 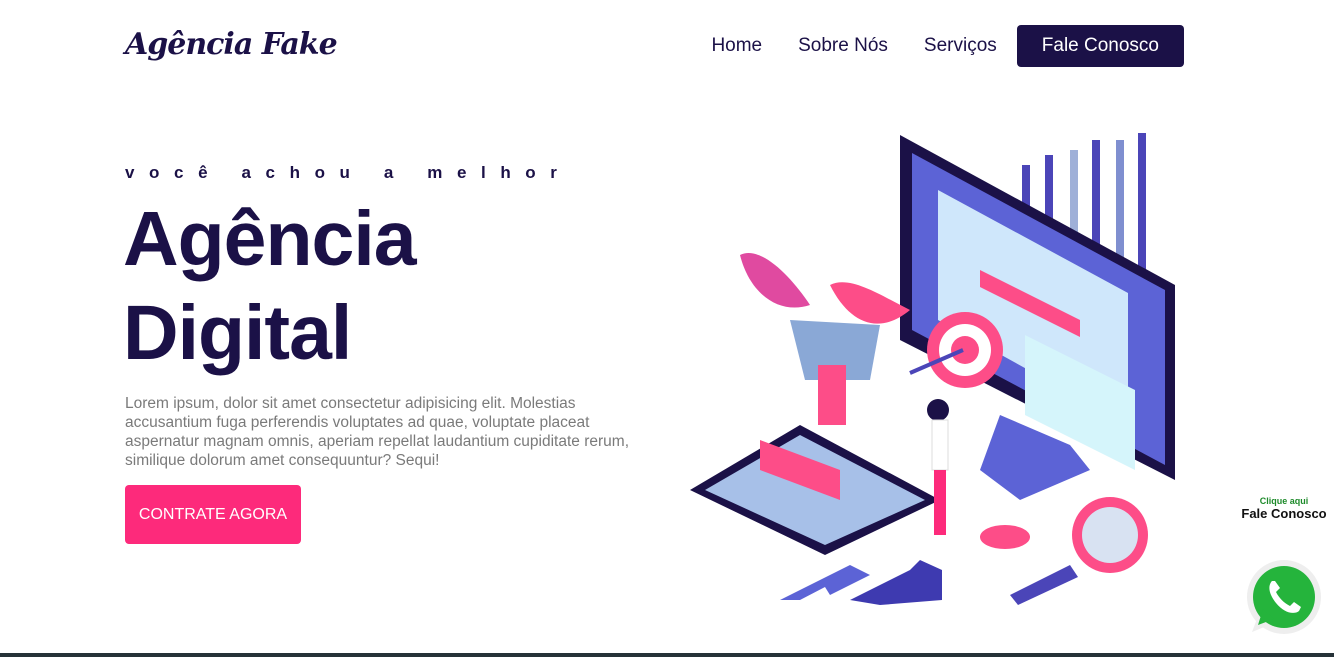 What do you see at coordinates (1284, 597) in the screenshot?
I see `whatsapp-icon` at bounding box center [1284, 597].